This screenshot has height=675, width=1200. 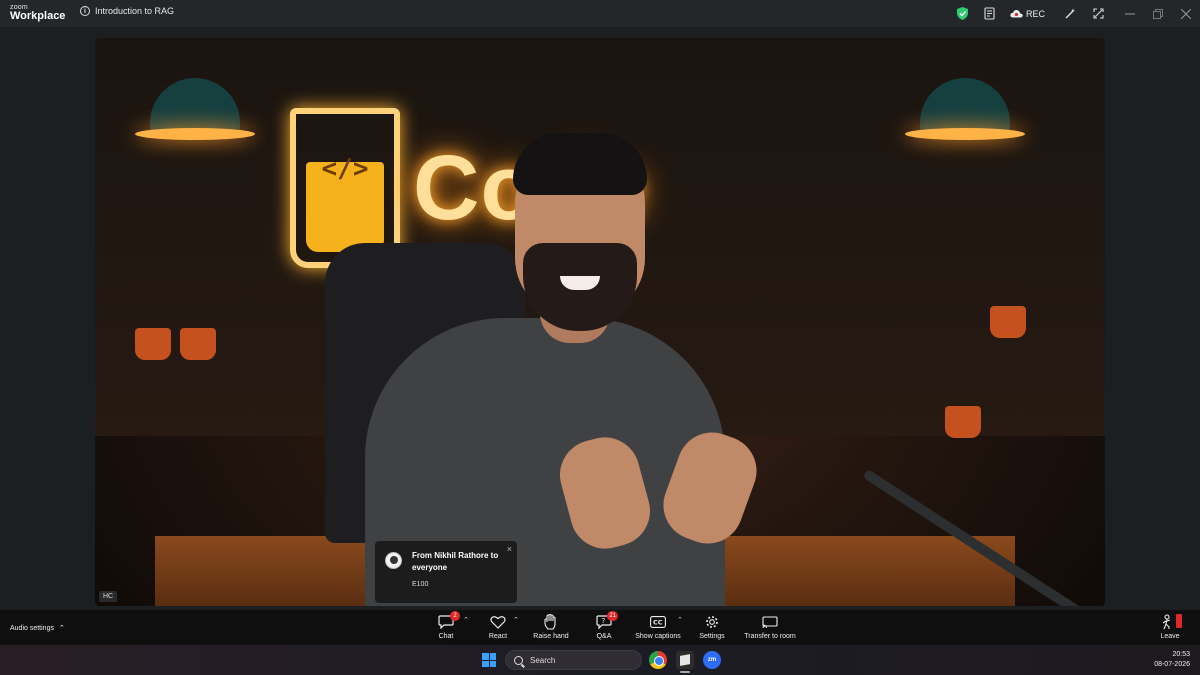 What do you see at coordinates (712, 636) in the screenshot?
I see `settings-label: Settings` at bounding box center [712, 636].